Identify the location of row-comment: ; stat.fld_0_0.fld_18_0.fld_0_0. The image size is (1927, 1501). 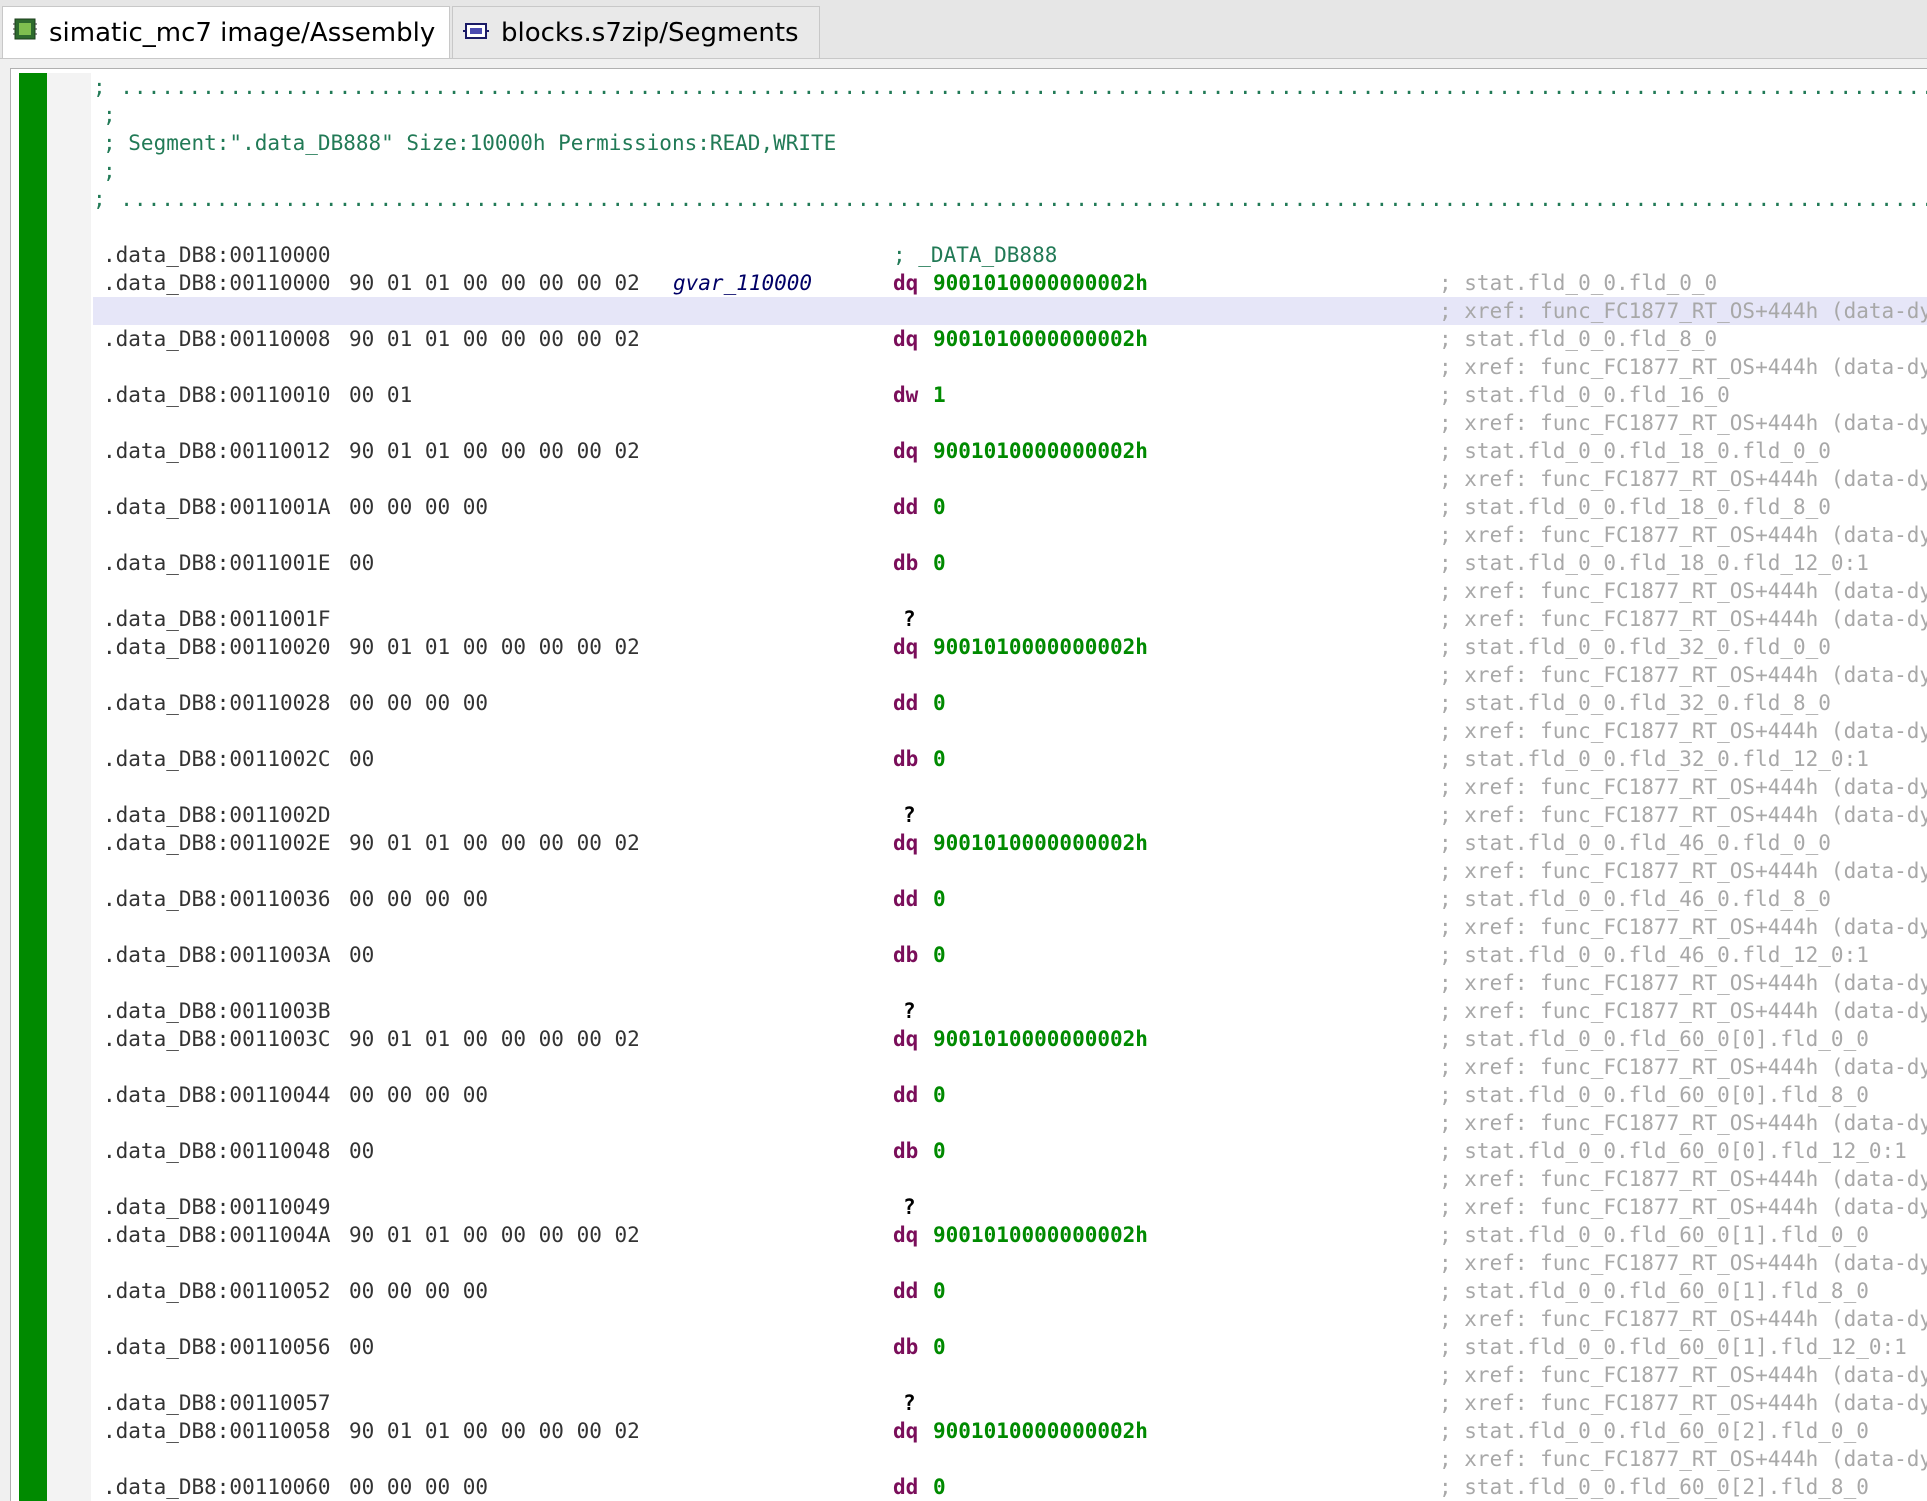
(1635, 451).